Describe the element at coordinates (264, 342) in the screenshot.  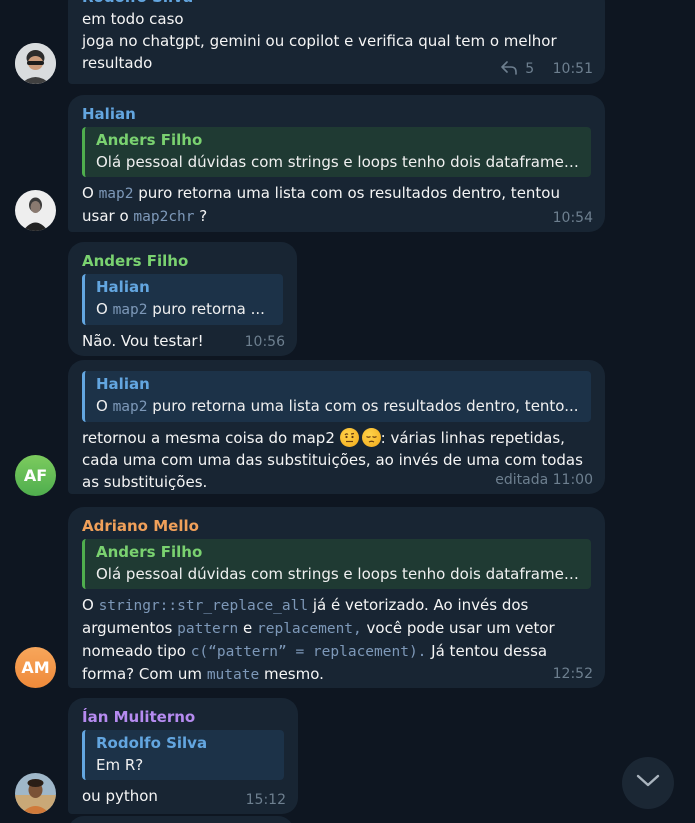
I see `message-time: 10:56` at that location.